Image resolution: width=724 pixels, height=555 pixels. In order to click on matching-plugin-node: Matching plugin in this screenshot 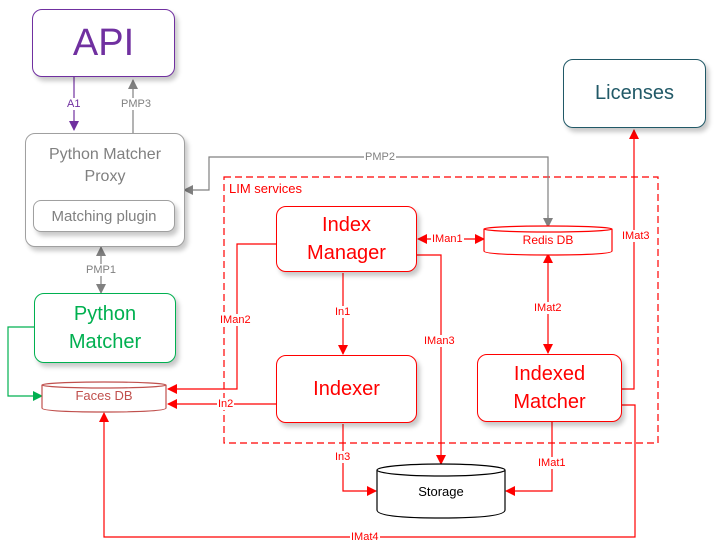, I will do `click(104, 216)`.